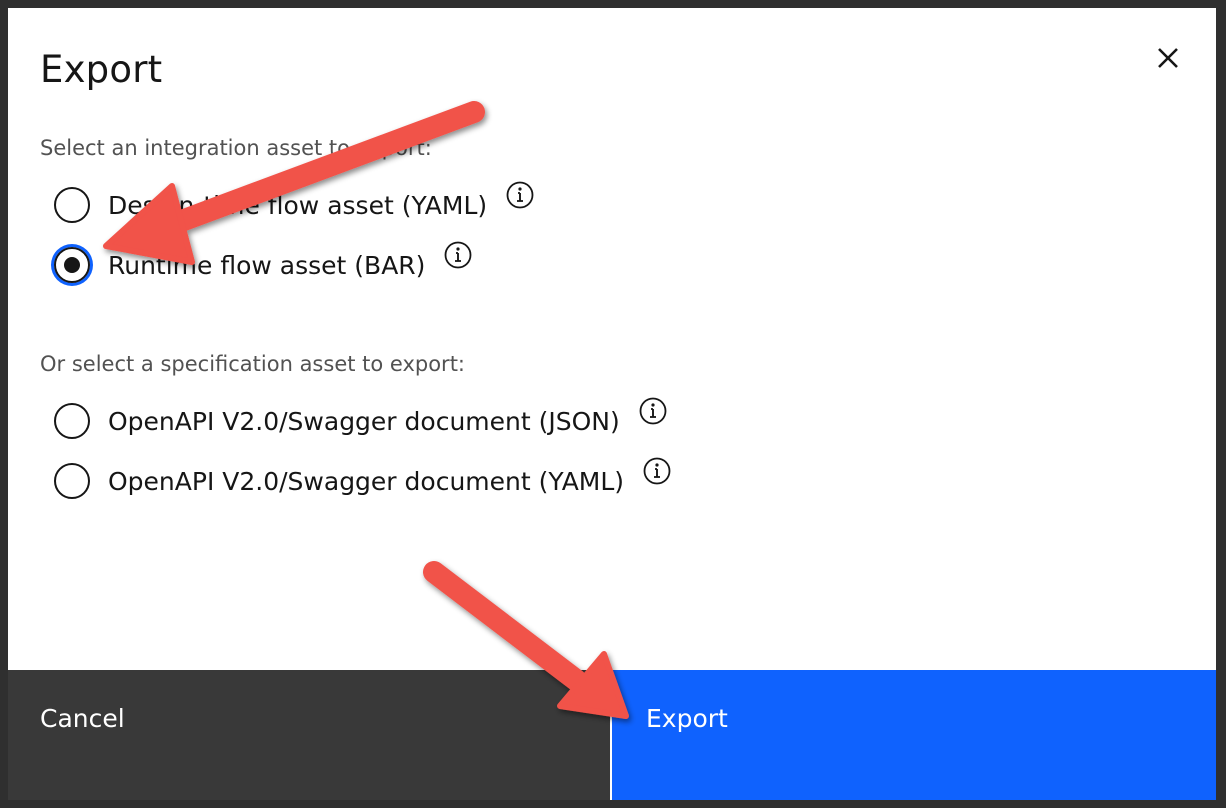 This screenshot has height=808, width=1226. Describe the element at coordinates (267, 265) in the screenshot. I see `option-label: Runtime flow asset (BAR)` at that location.